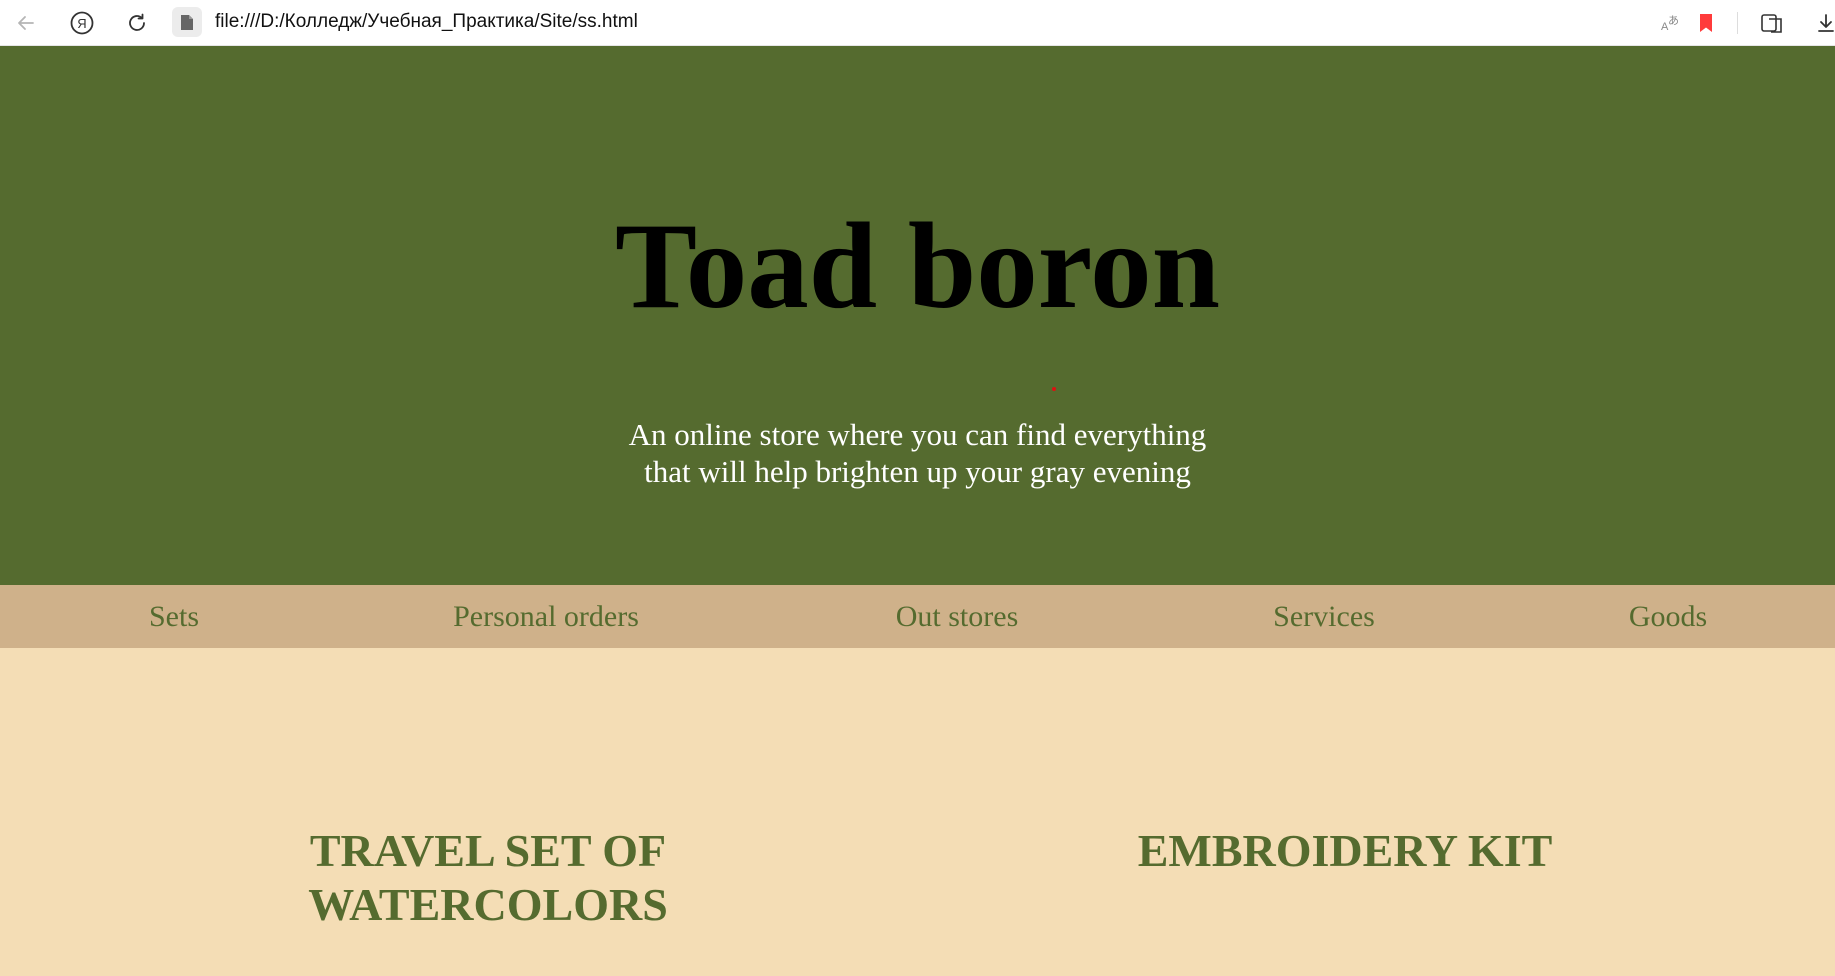  What do you see at coordinates (1737, 23) in the screenshot?
I see `toolbar-divider` at bounding box center [1737, 23].